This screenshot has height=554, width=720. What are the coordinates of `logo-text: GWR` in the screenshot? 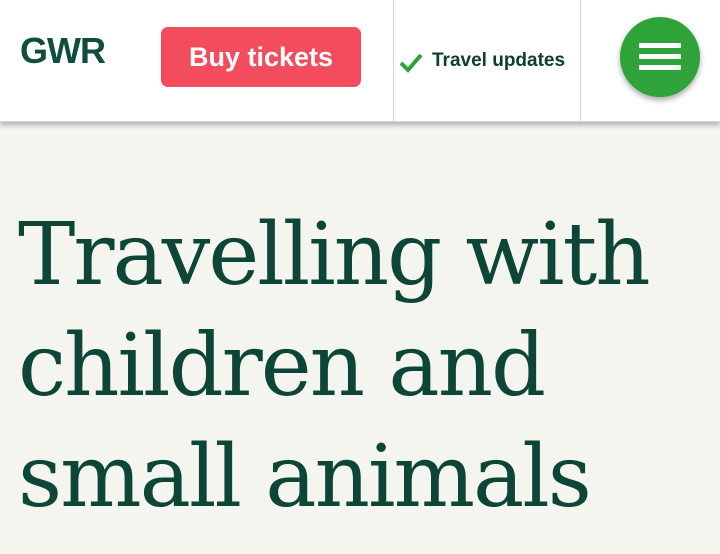 It's located at (63, 50).